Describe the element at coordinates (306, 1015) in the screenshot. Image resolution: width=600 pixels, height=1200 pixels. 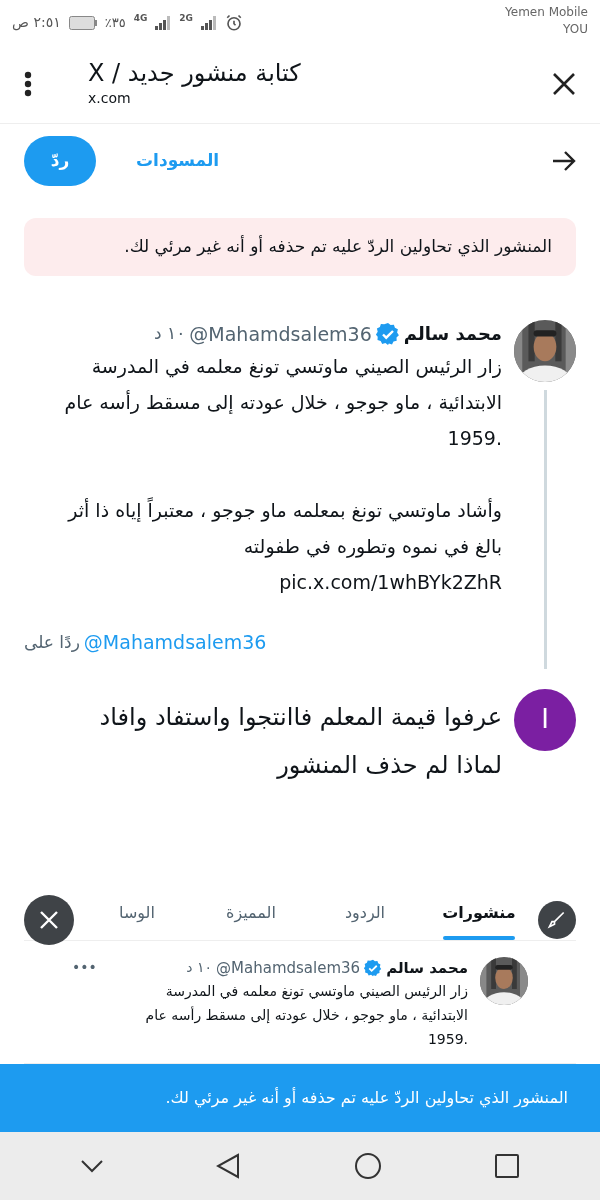
I see `post-text: زار الرئيس الصيني ماوتسي تونغ معلمه في المدرسة الابتدائية ، ماو جوجو ، خلال عودته إلى مسقط رأسه عام .1959` at that location.